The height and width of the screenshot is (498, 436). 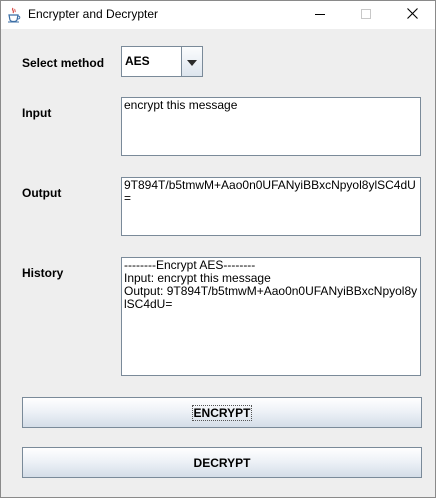 What do you see at coordinates (93, 14) in the screenshot?
I see `window-title: Encrypter and Decrypter` at bounding box center [93, 14].